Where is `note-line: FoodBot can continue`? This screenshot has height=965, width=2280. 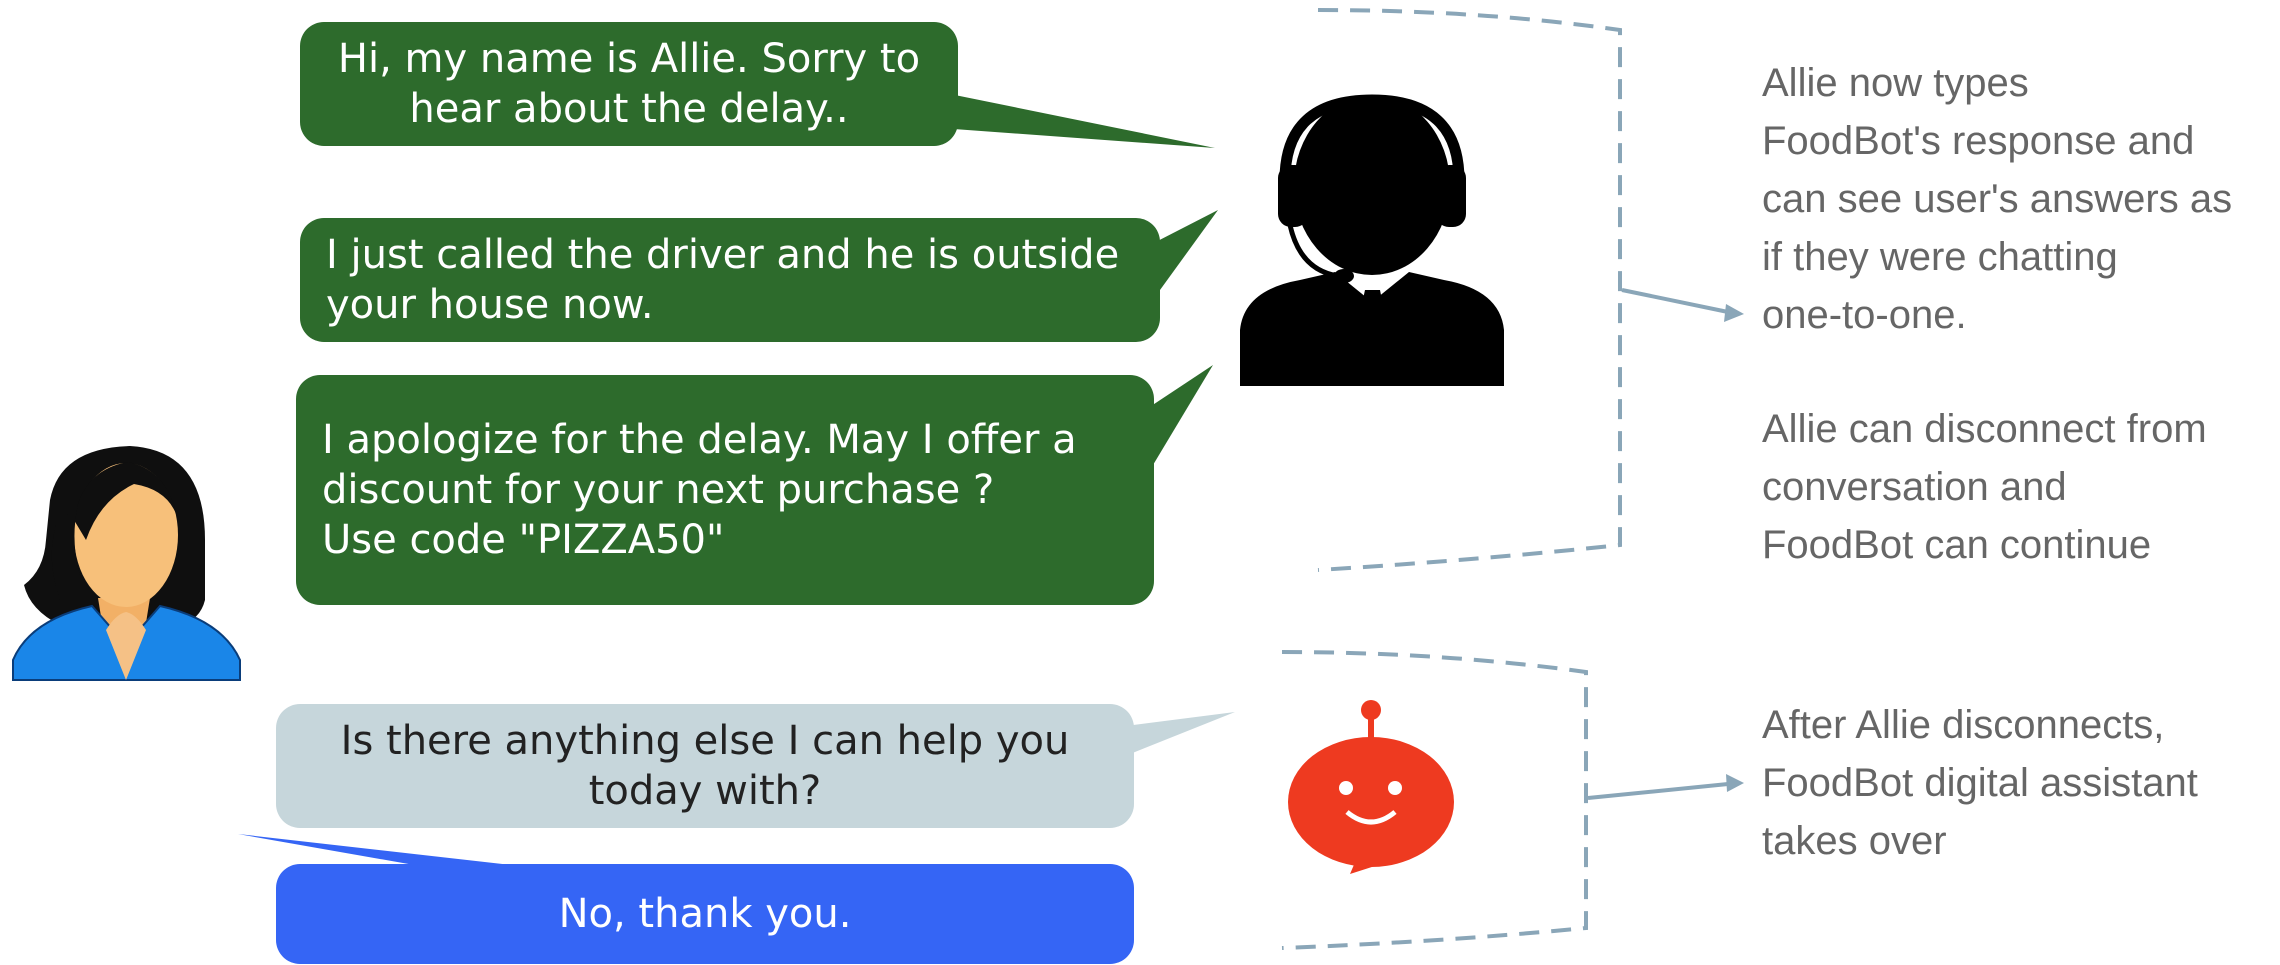
note-line: FoodBot can continue is located at coordinates (1957, 545).